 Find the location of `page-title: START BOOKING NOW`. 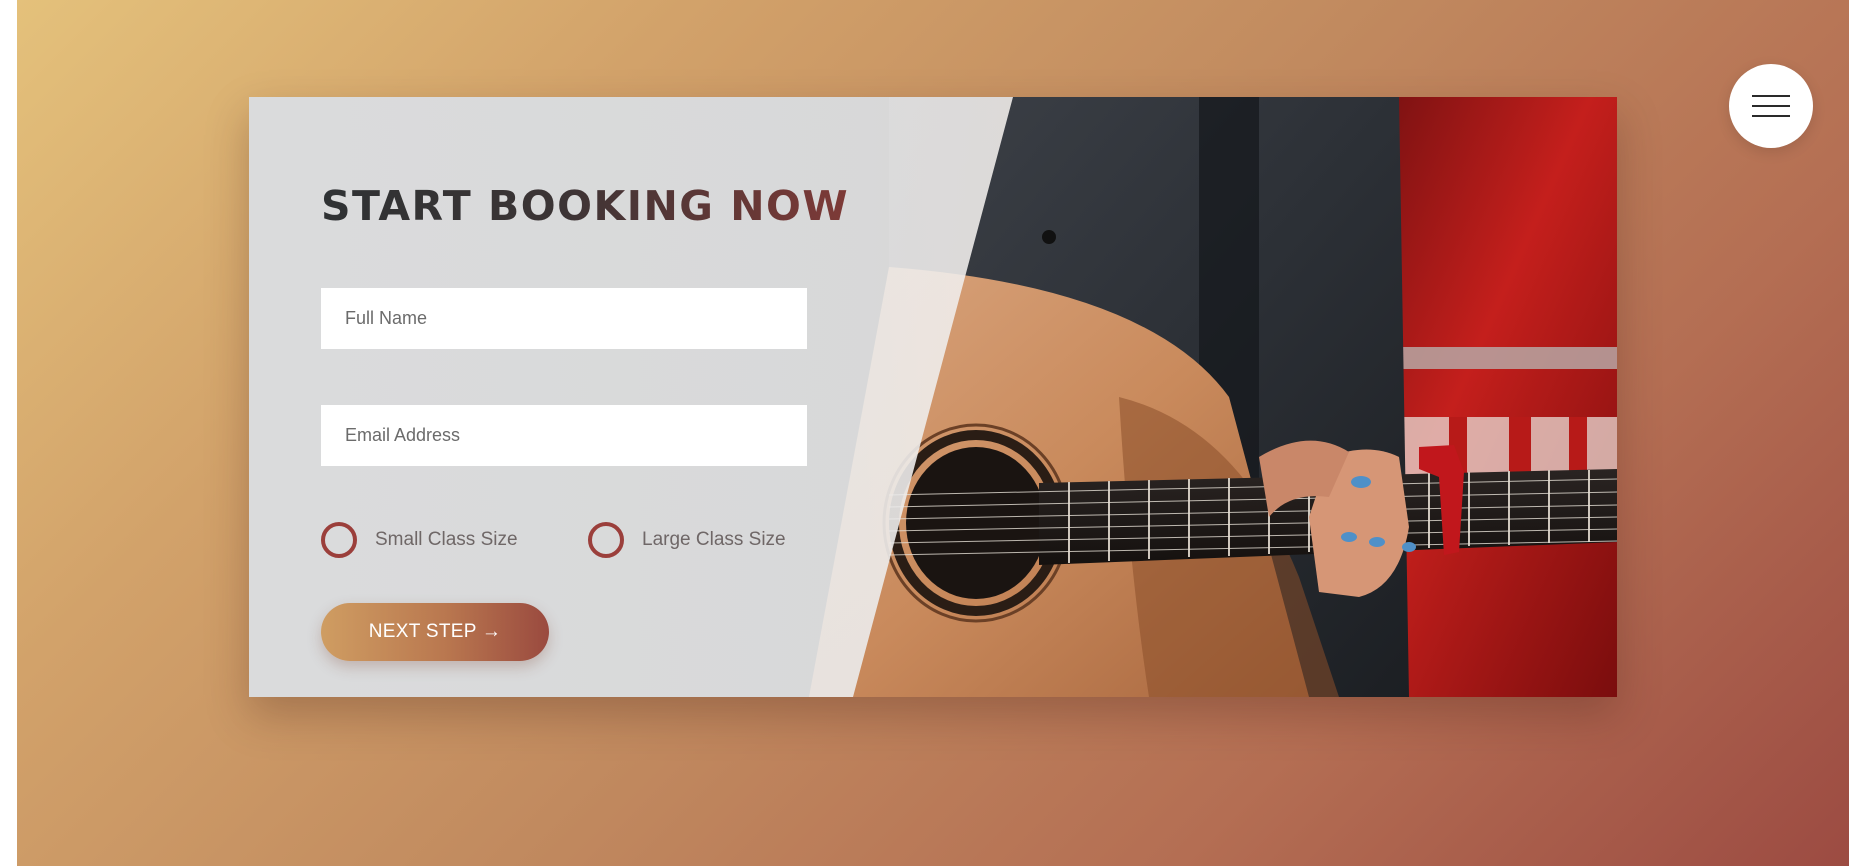

page-title: START BOOKING NOW is located at coordinates (585, 206).